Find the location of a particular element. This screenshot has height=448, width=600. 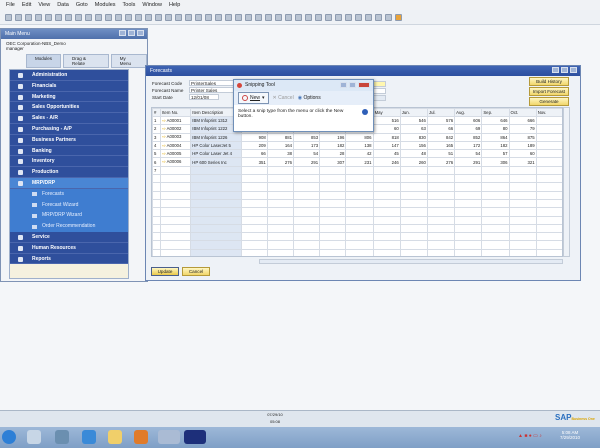

users-icon is located at coordinates (62, 437).